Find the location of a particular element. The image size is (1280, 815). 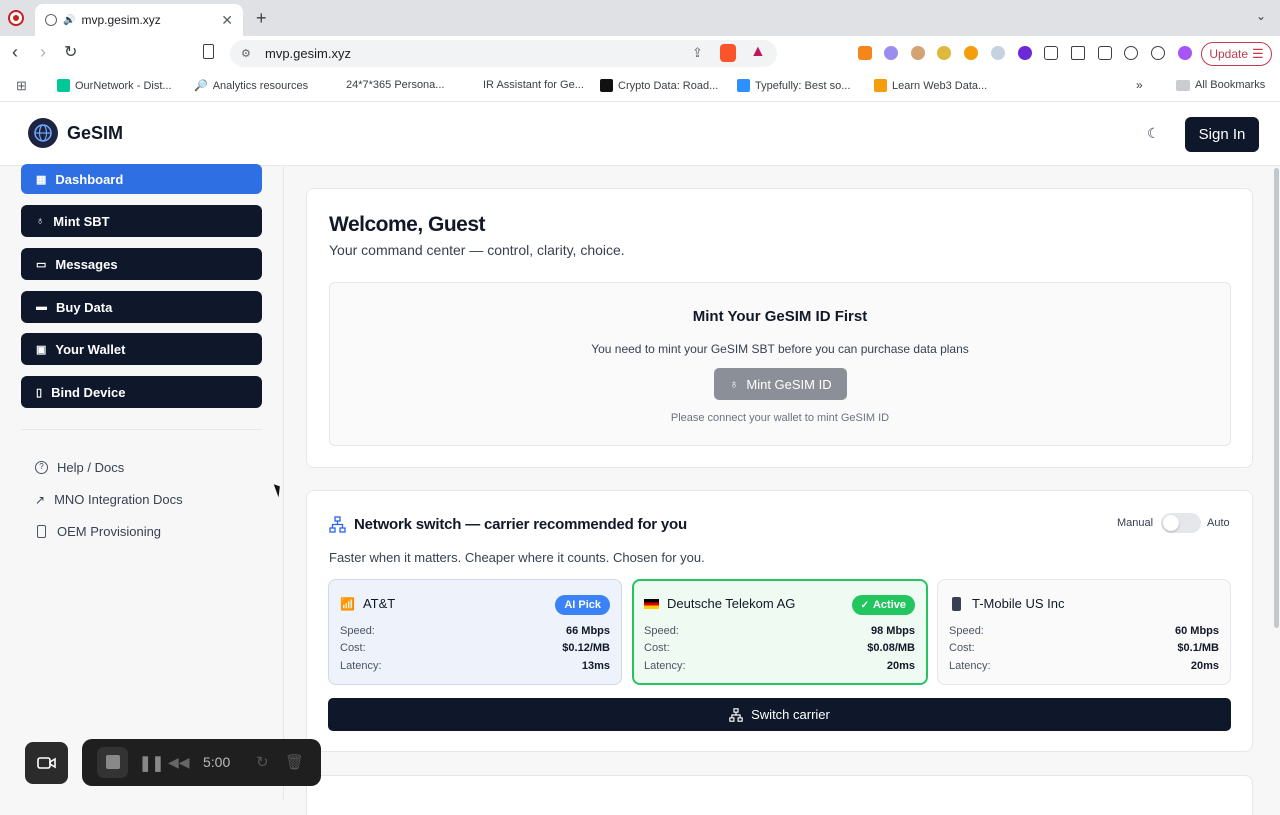

leo-ai-icon is located at coordinates (1131, 53).